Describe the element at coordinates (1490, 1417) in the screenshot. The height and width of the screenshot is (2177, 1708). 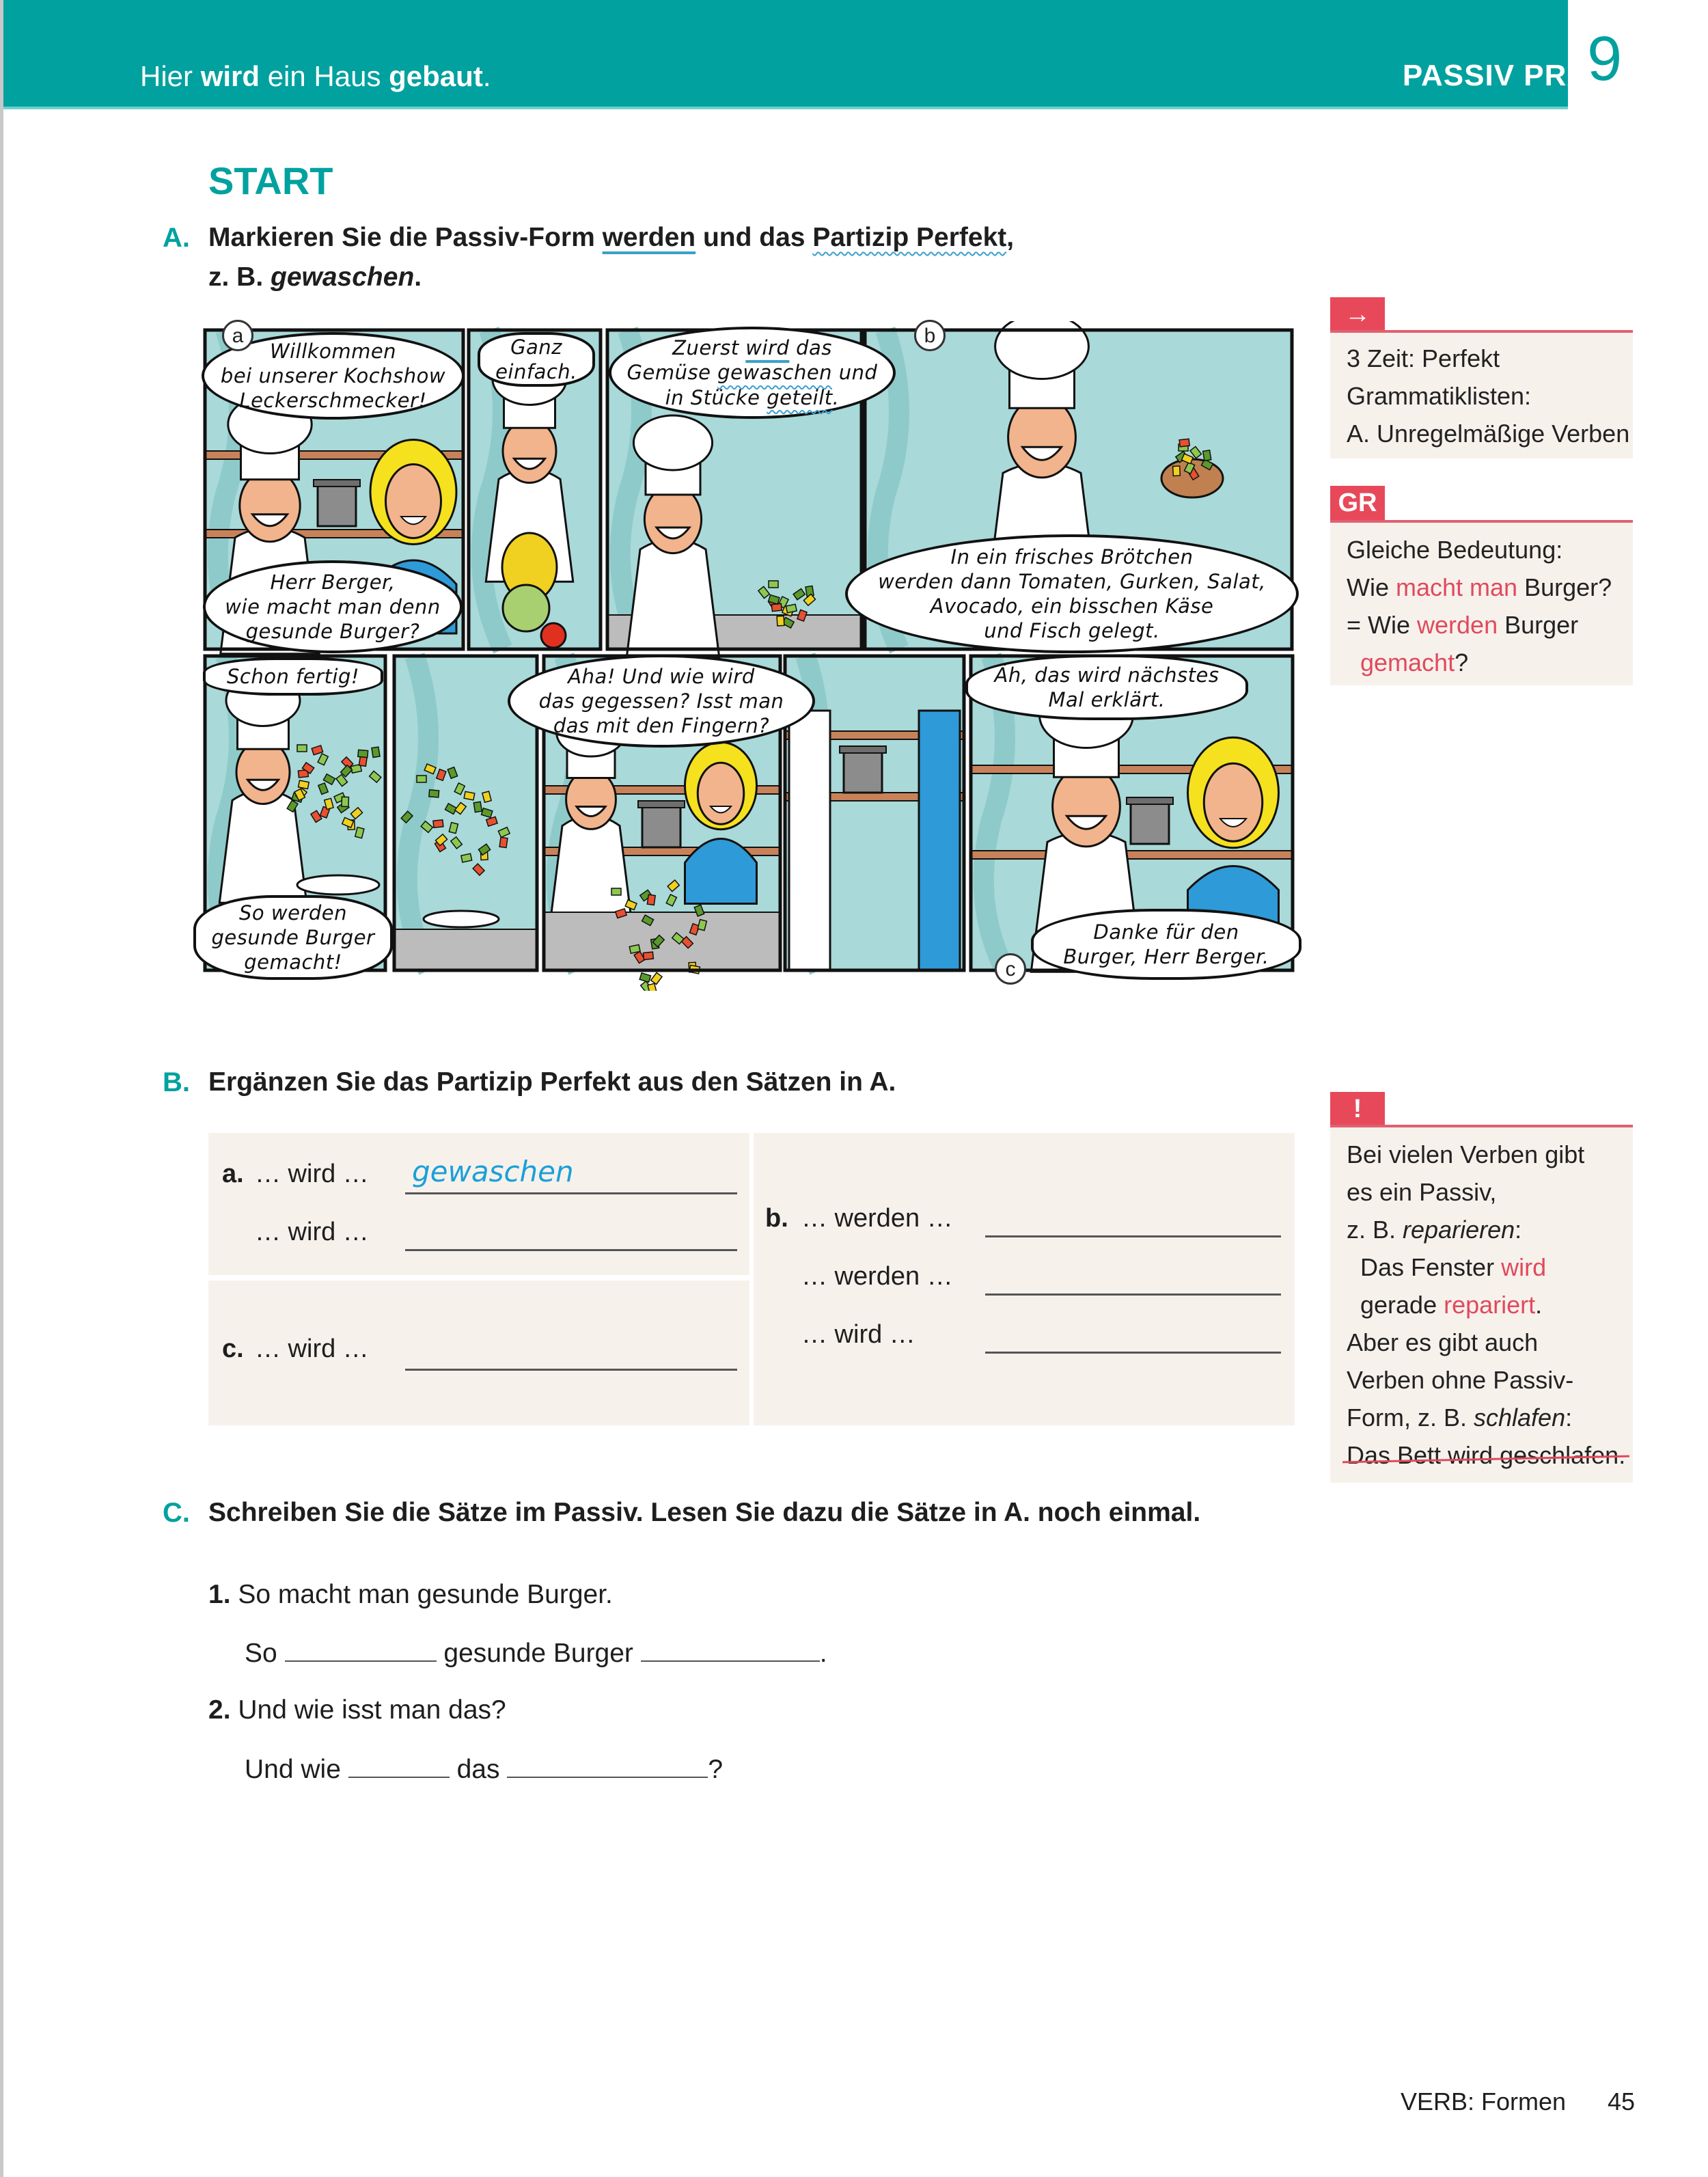
I see `note-line: Form, z. B. schlafen:` at that location.